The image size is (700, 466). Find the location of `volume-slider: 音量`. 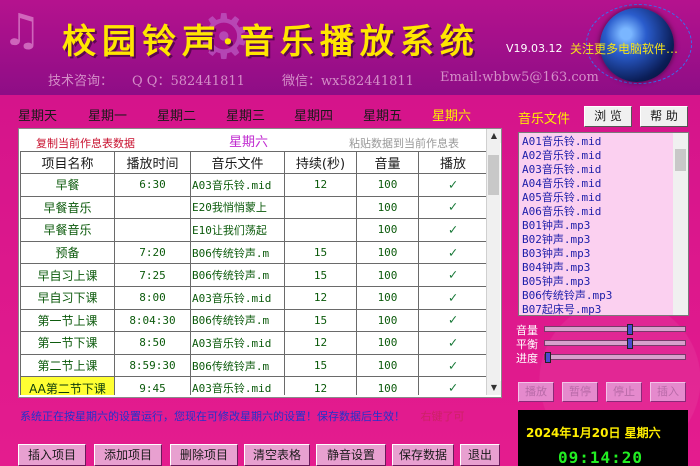

volume-slider: 音量 is located at coordinates (602, 329).